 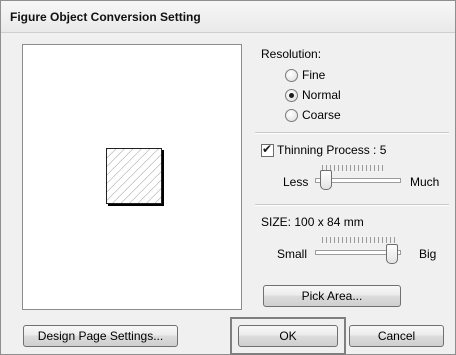 What do you see at coordinates (292, 254) in the screenshot?
I see `size-min-label: Small` at bounding box center [292, 254].